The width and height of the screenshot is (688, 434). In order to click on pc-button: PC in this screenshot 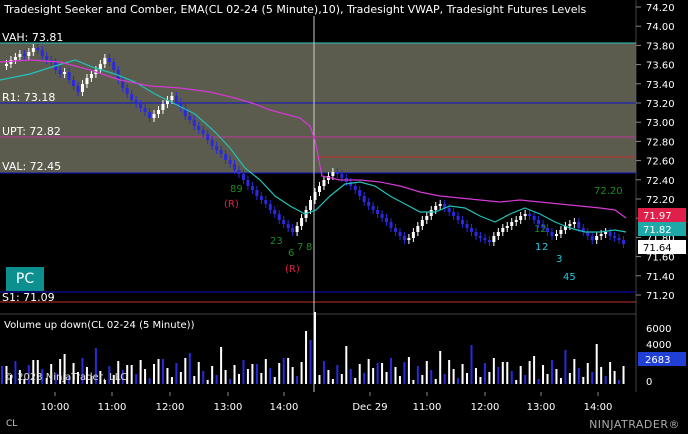, I will do `click(25, 279)`.